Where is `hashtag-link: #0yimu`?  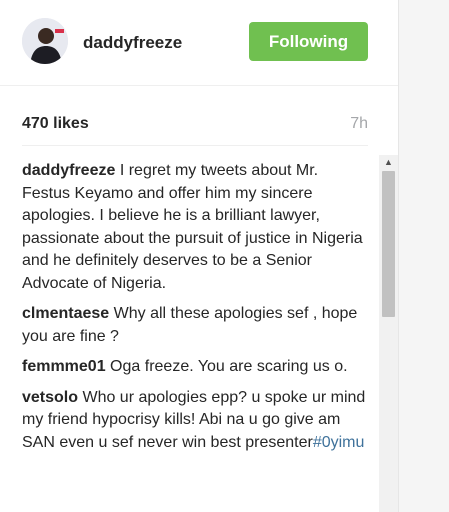
hashtag-link: #0yimu is located at coordinates (339, 442).